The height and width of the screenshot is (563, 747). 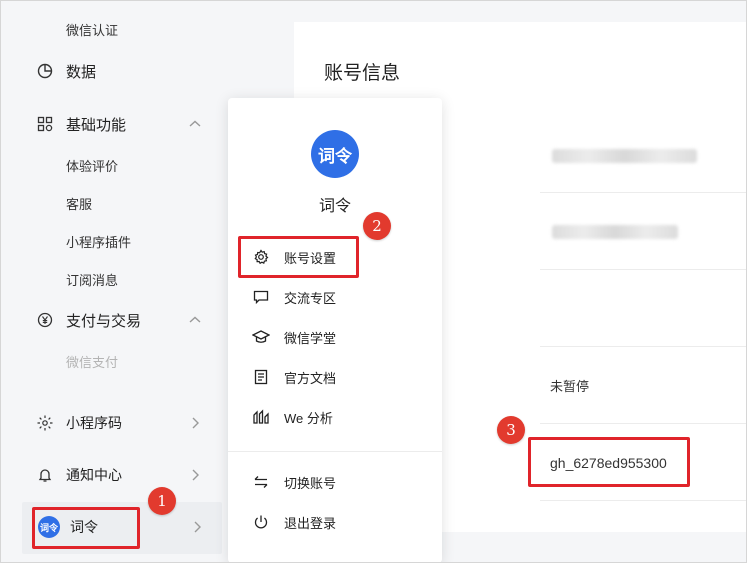 What do you see at coordinates (334, 206) in the screenshot?
I see `account-name: 词令` at bounding box center [334, 206].